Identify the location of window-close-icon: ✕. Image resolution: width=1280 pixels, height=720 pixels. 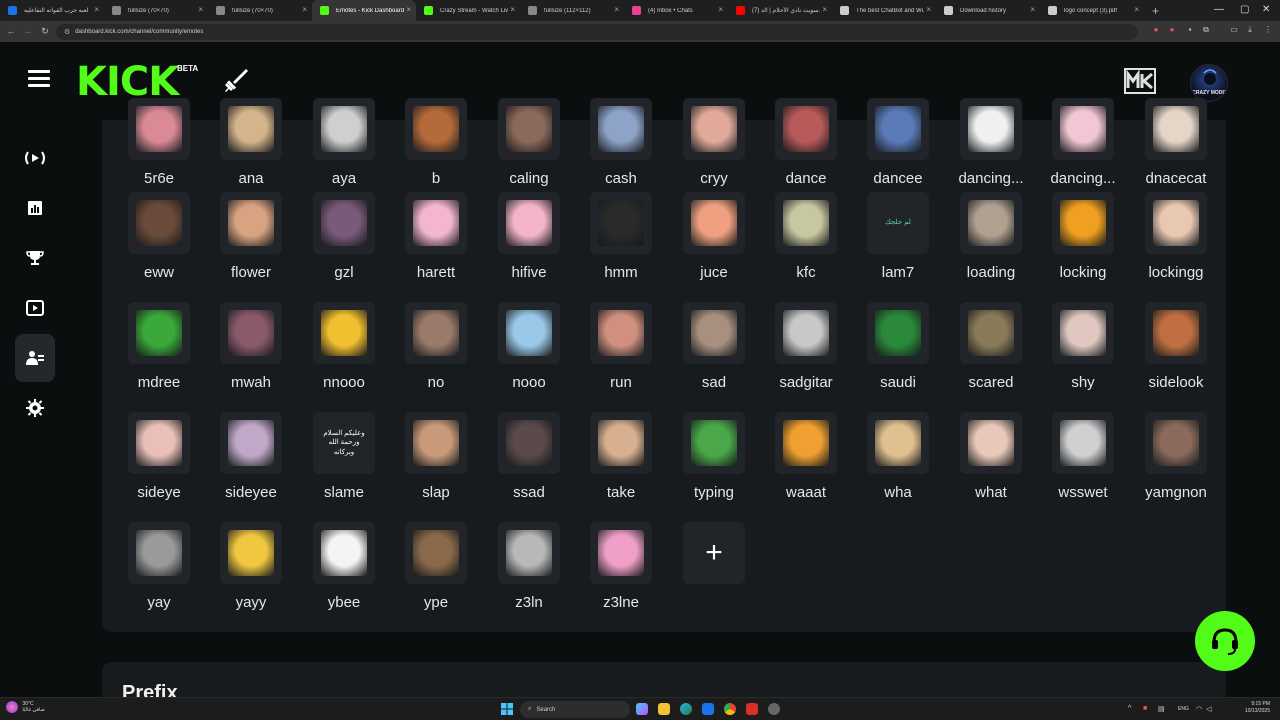
(1266, 9).